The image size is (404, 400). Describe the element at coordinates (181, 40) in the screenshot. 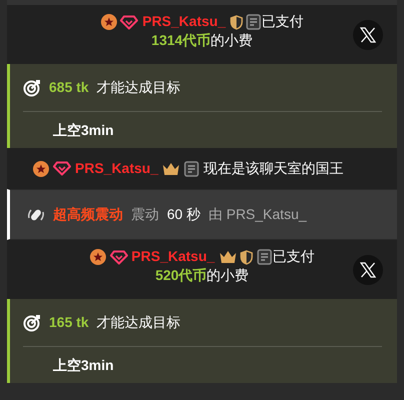

I see `token-amount: 1314代币` at that location.